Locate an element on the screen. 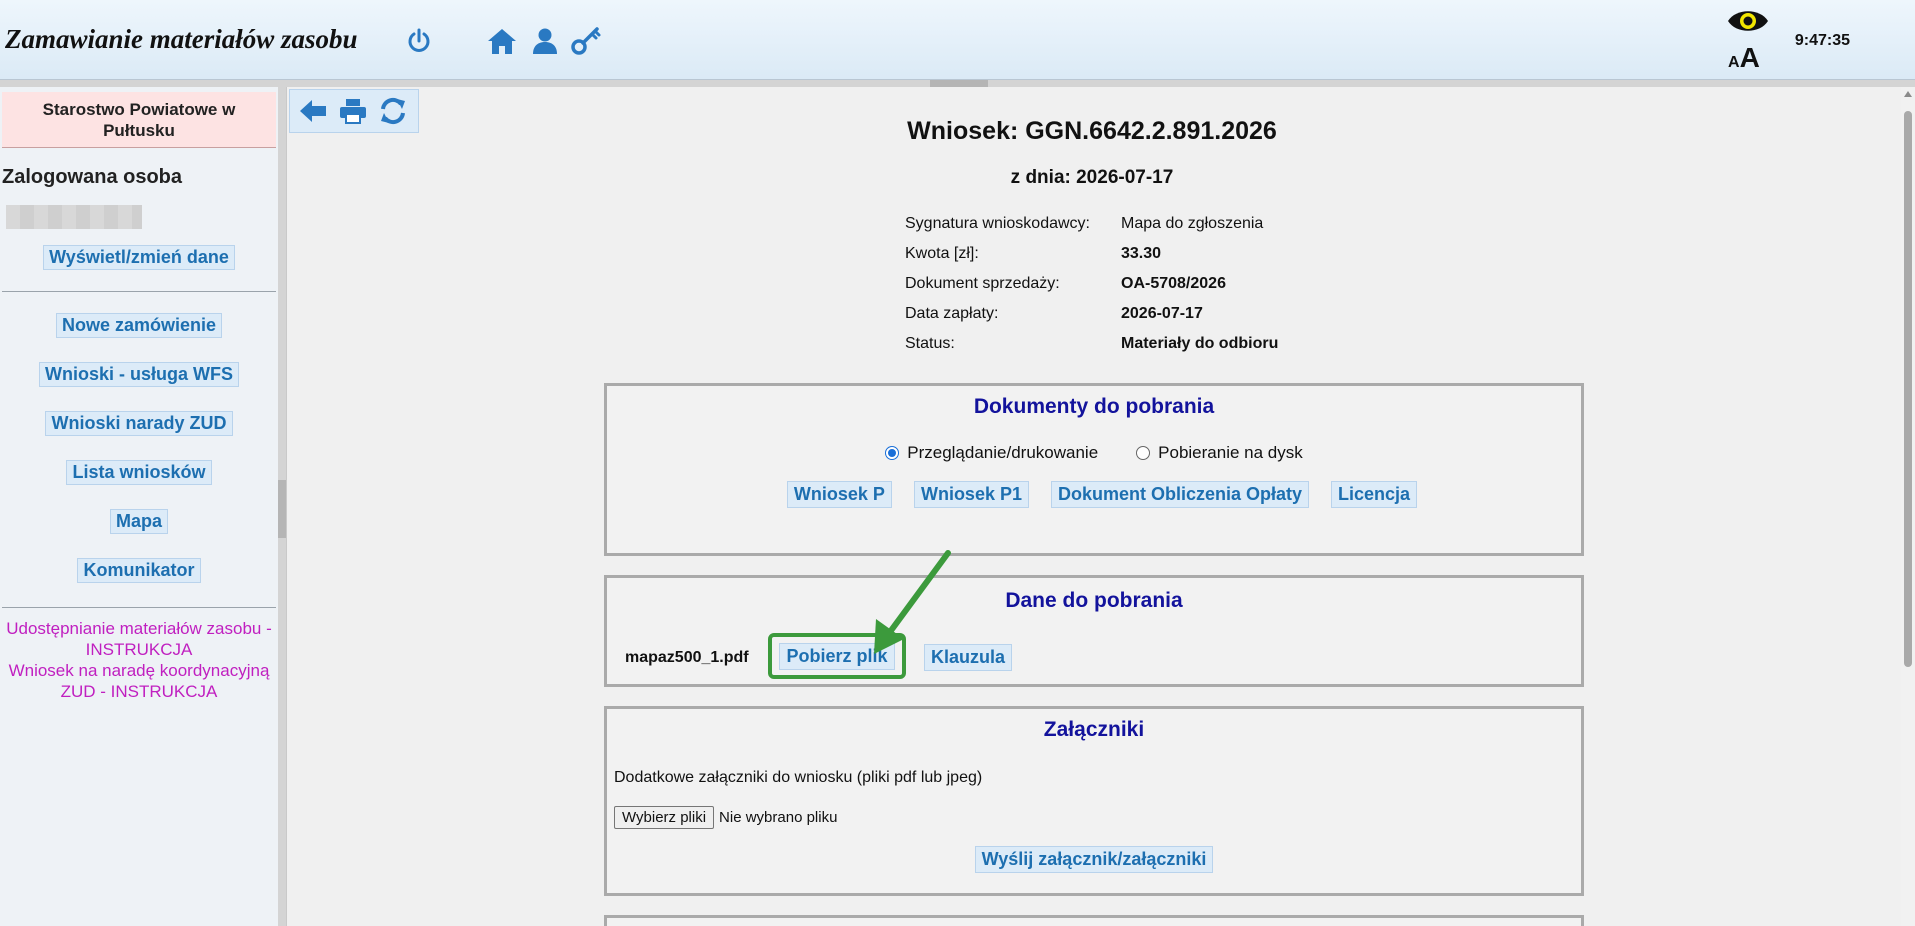  file-chooser: Wybierz pliki Nie wybrano pliku is located at coordinates (725, 817).